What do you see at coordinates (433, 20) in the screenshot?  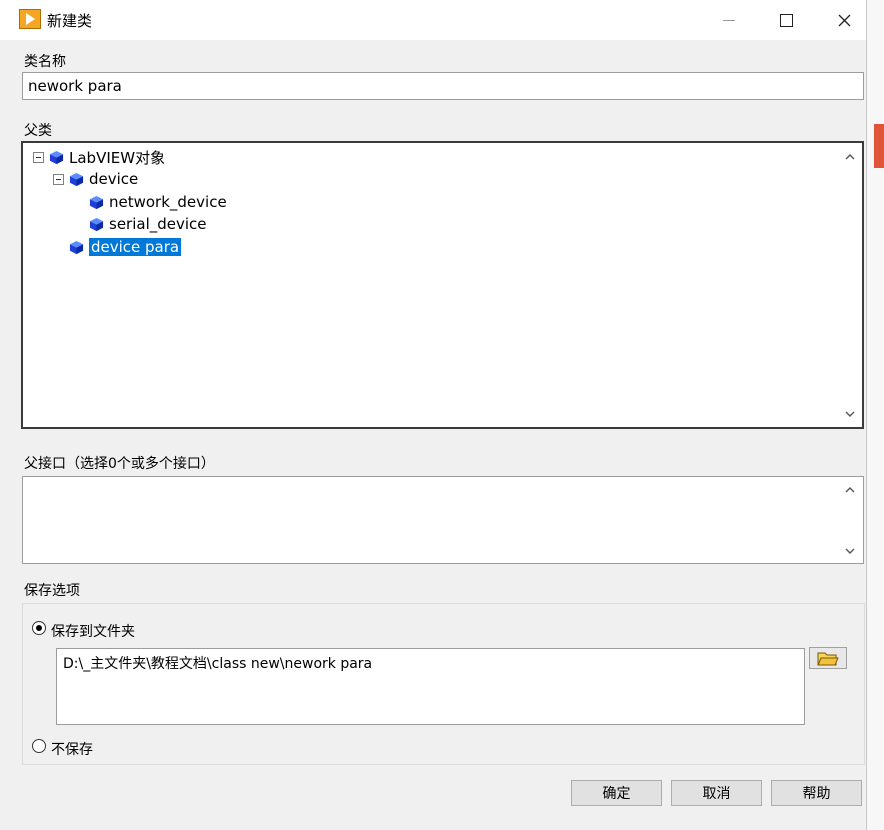 I see `title-bar: 新建类` at bounding box center [433, 20].